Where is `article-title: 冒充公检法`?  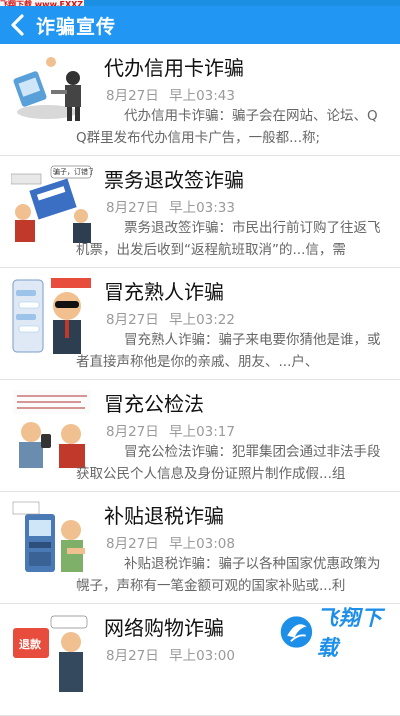
article-title: 冒充公检法 is located at coordinates (154, 404).